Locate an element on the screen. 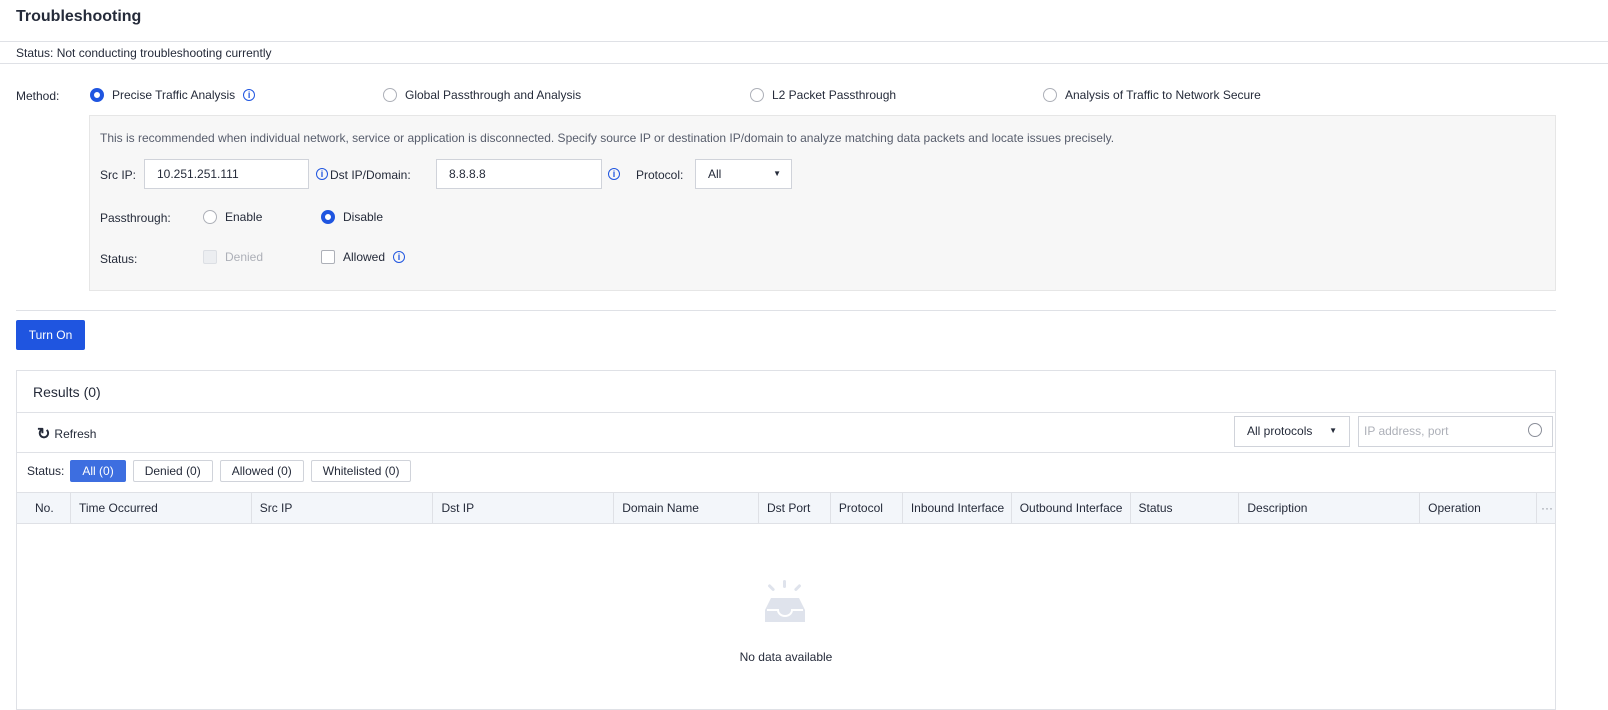  col-inbound: Inbound Interface is located at coordinates (957, 508).